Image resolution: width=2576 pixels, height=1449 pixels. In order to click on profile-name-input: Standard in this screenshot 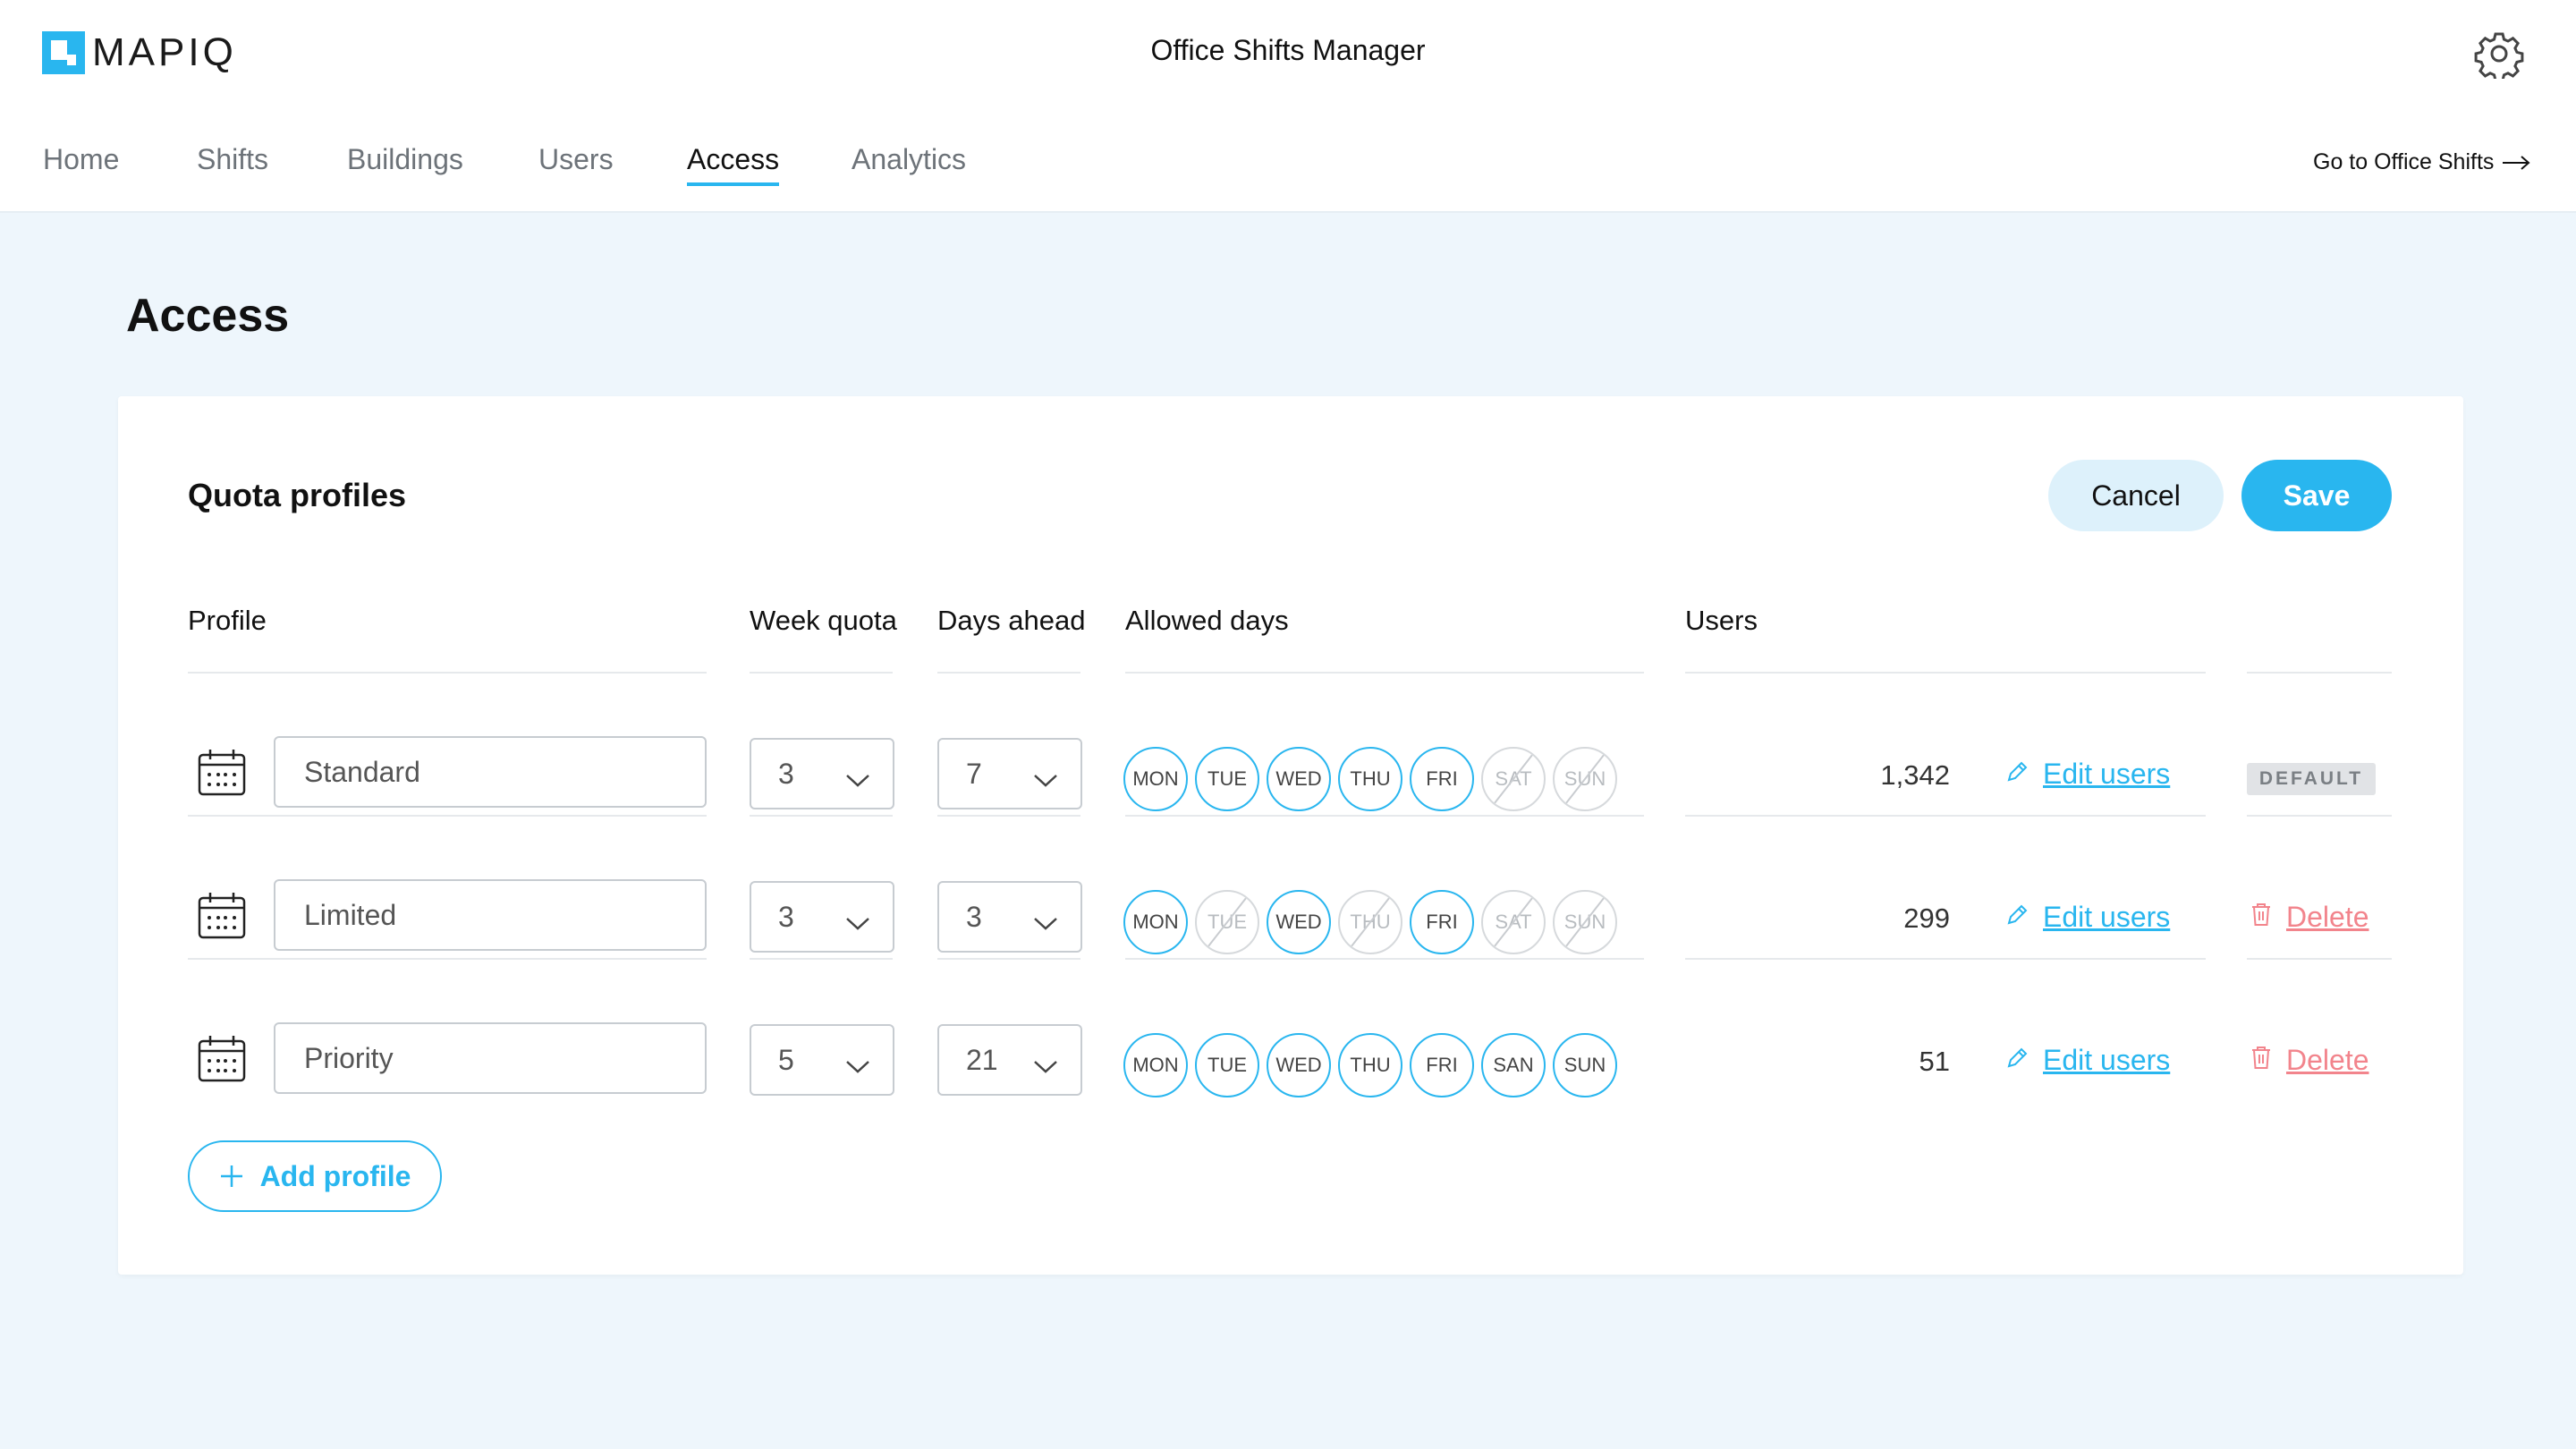, I will do `click(490, 772)`.